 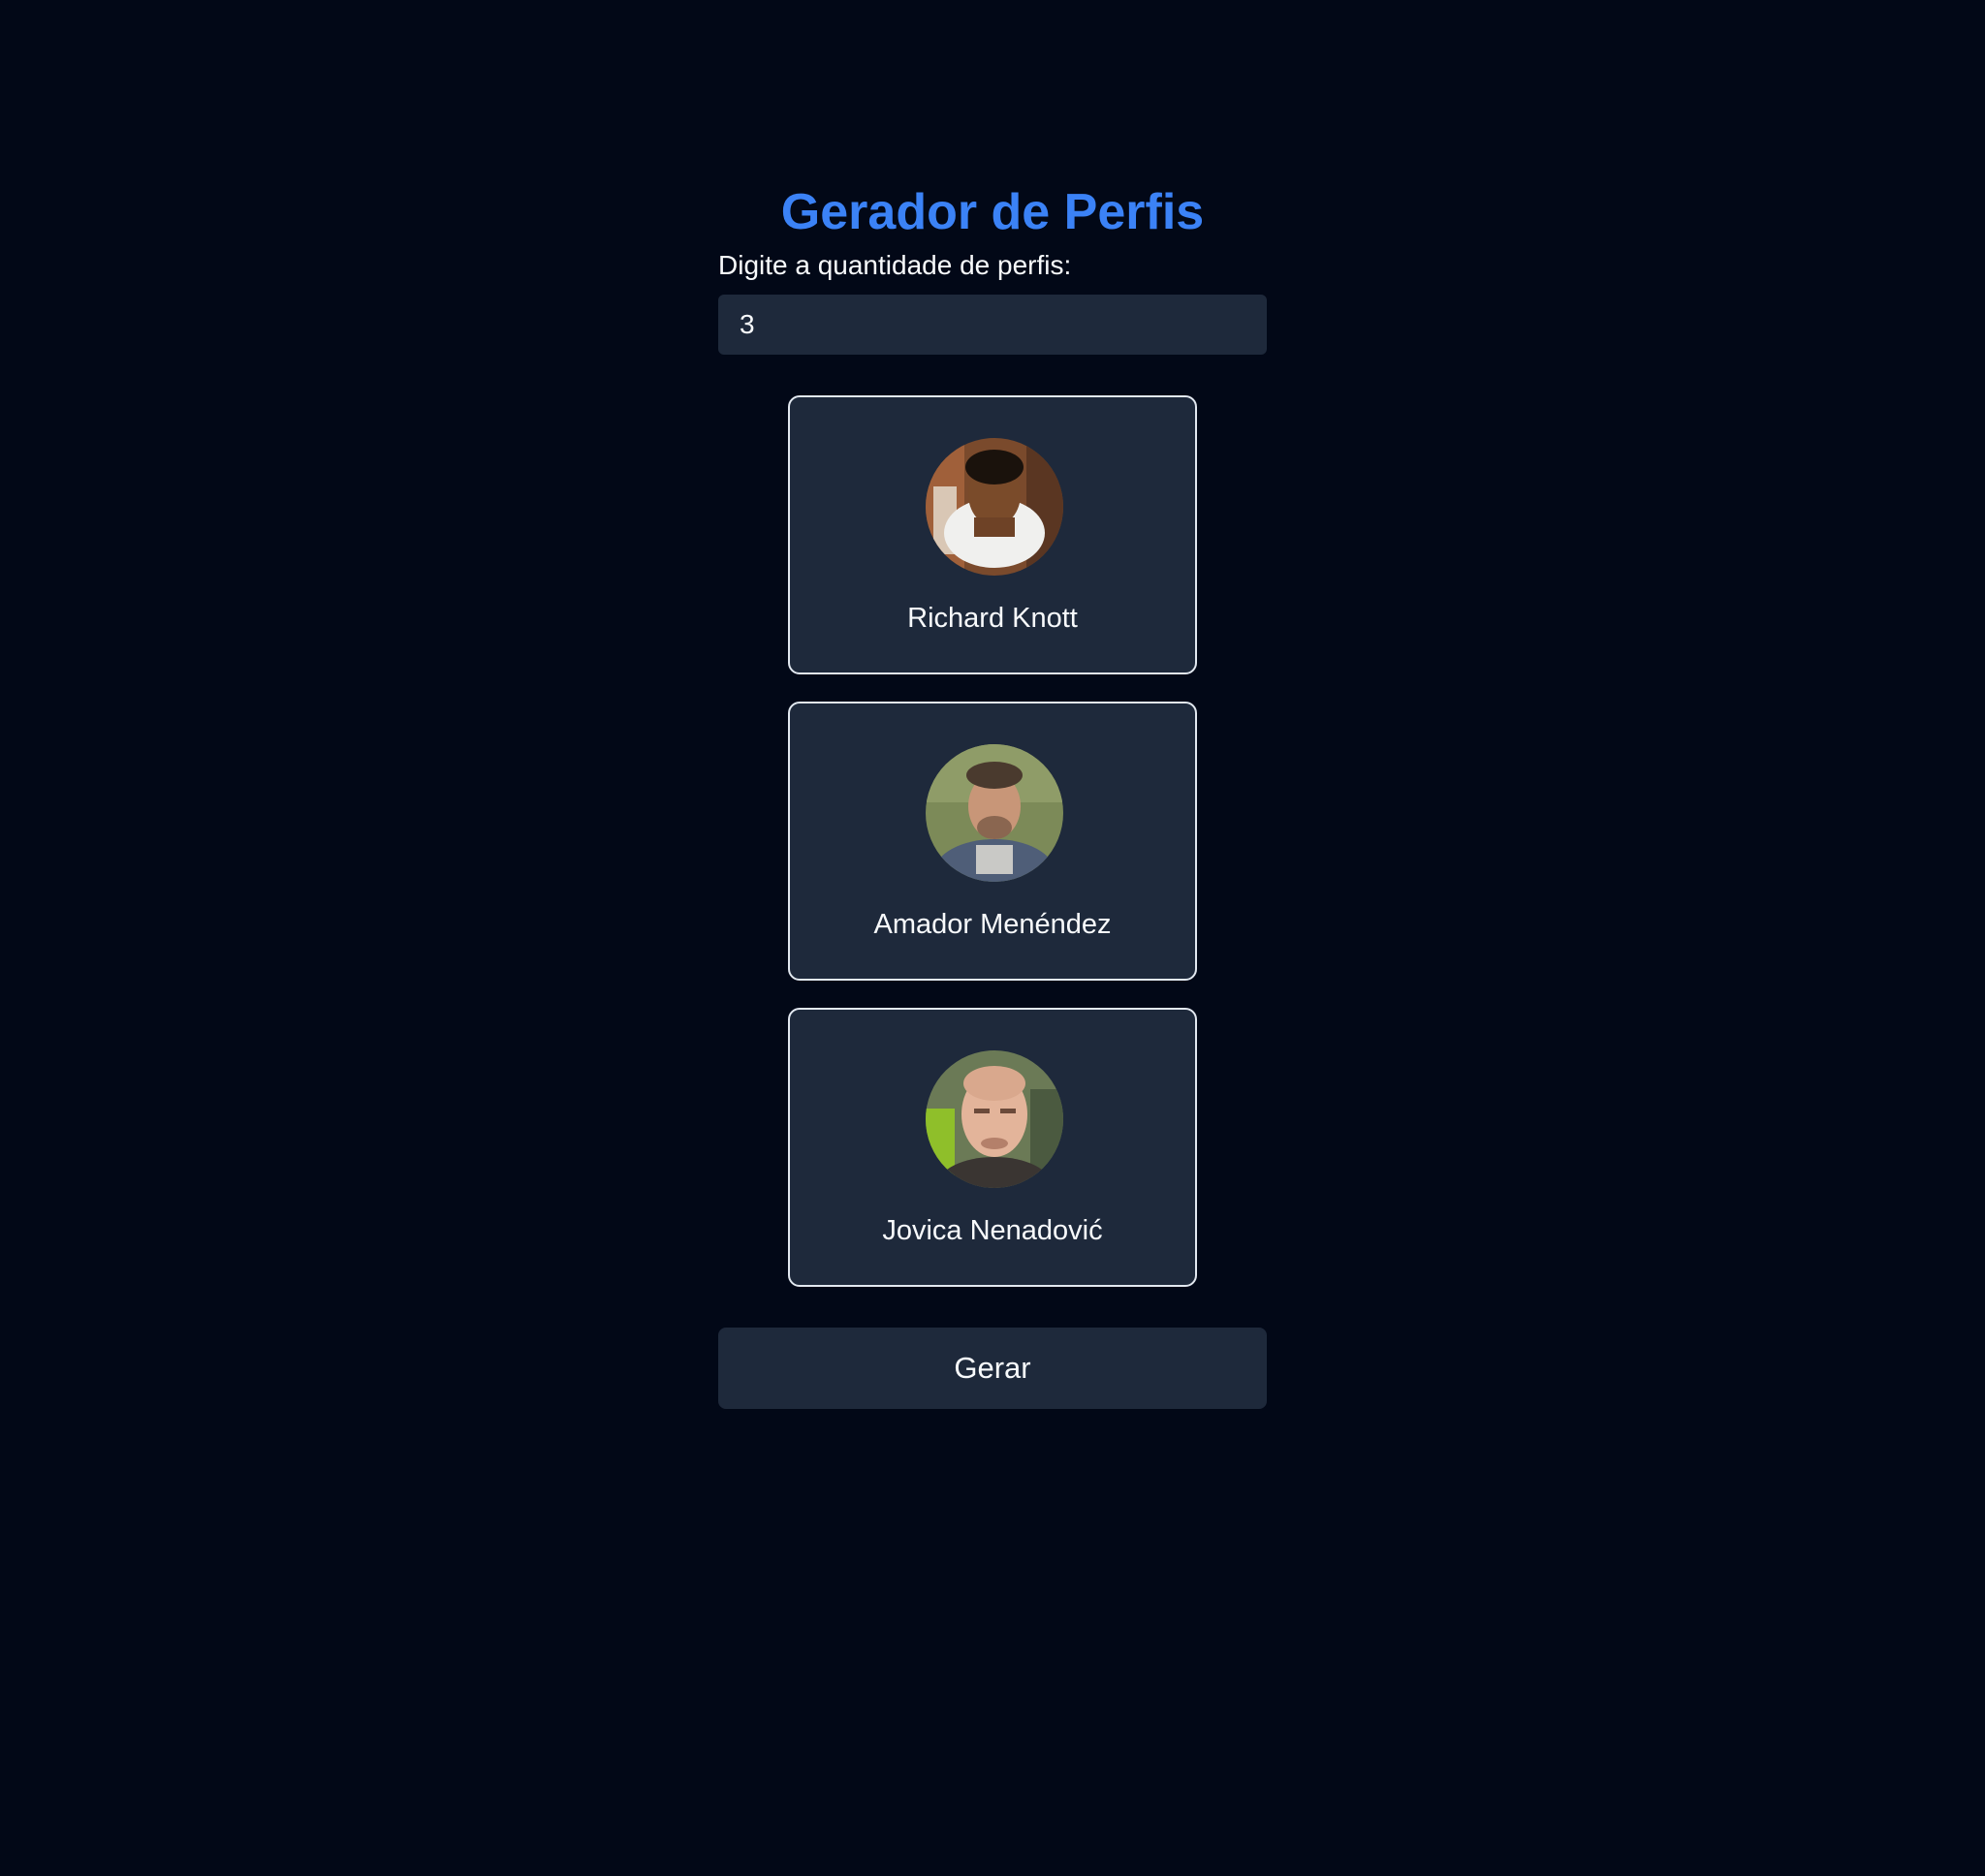 I want to click on profile-card: Amador Menéndez, so click(x=992, y=841).